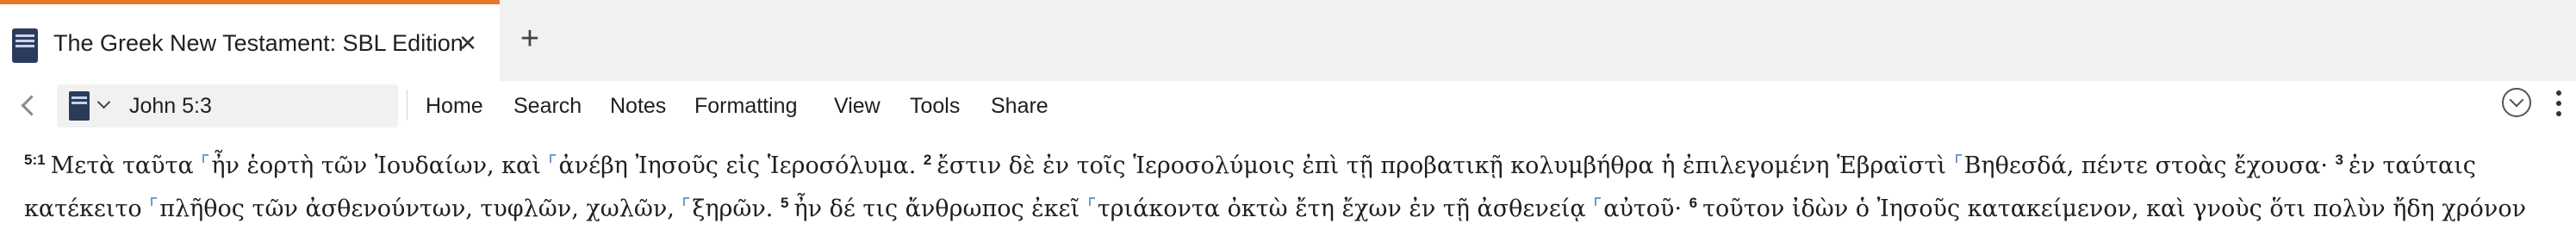 The width and height of the screenshot is (2576, 236). I want to click on verse-text: ἦν ἑορτὴ τῶν Ἰουδαίων, καὶ, so click(380, 165).